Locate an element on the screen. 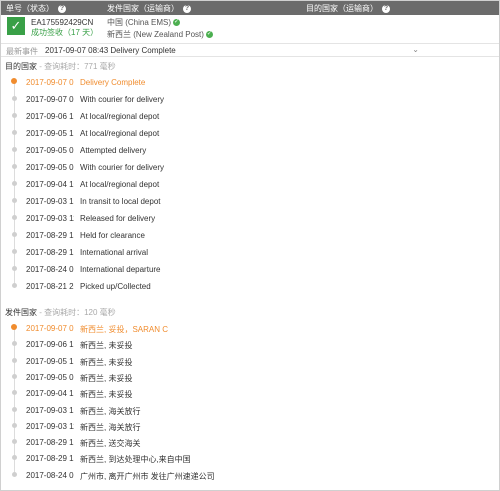 This screenshot has height=491, width=500. timeline-event: 2017-09-03 13:40 新西兰, 海关放行 is located at coordinates (250, 411).